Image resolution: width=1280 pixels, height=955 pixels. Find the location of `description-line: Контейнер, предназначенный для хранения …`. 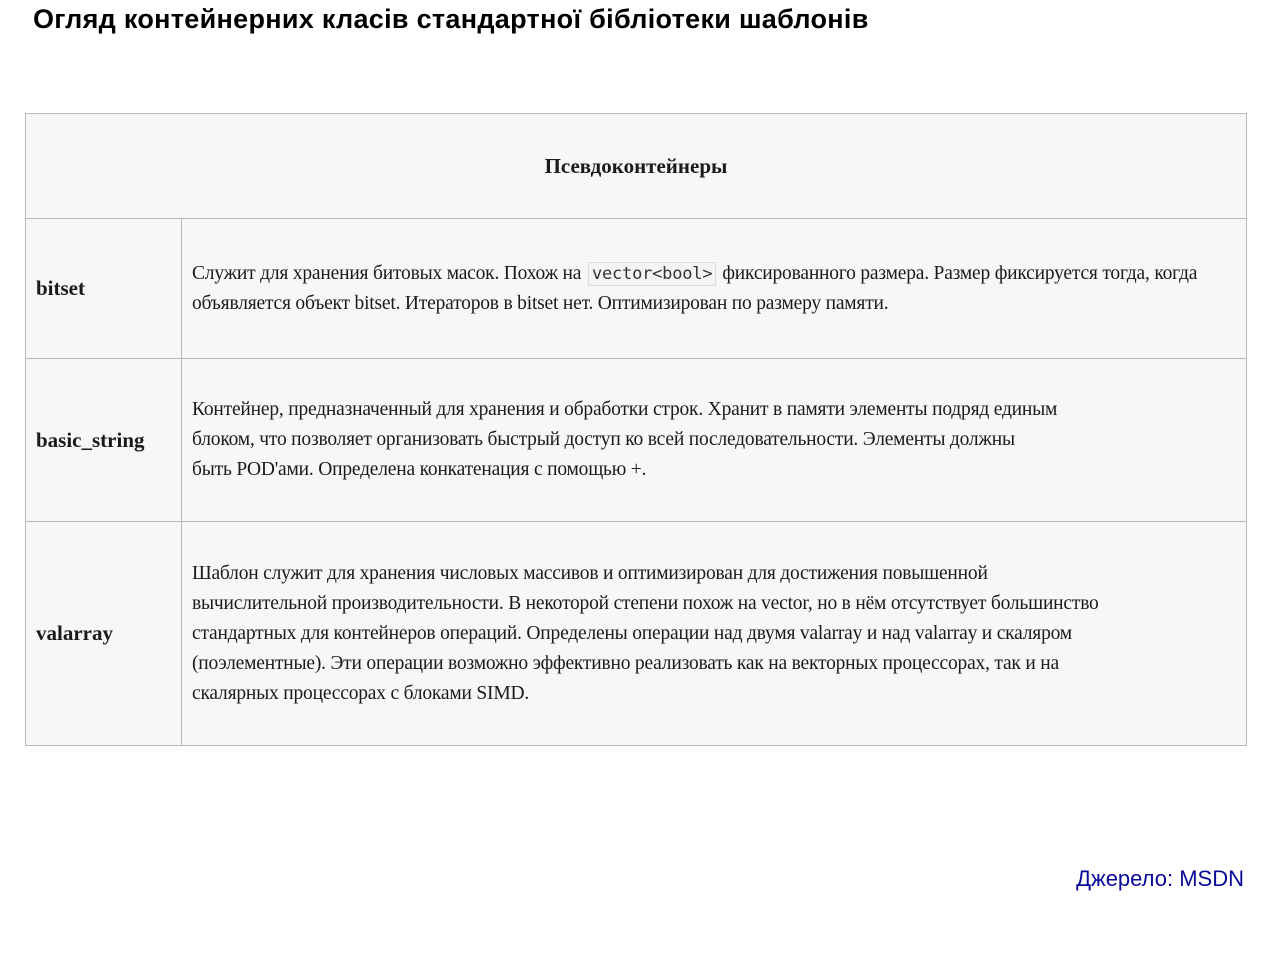

description-line: Контейнер, предназначенный для хранения … is located at coordinates (625, 409).